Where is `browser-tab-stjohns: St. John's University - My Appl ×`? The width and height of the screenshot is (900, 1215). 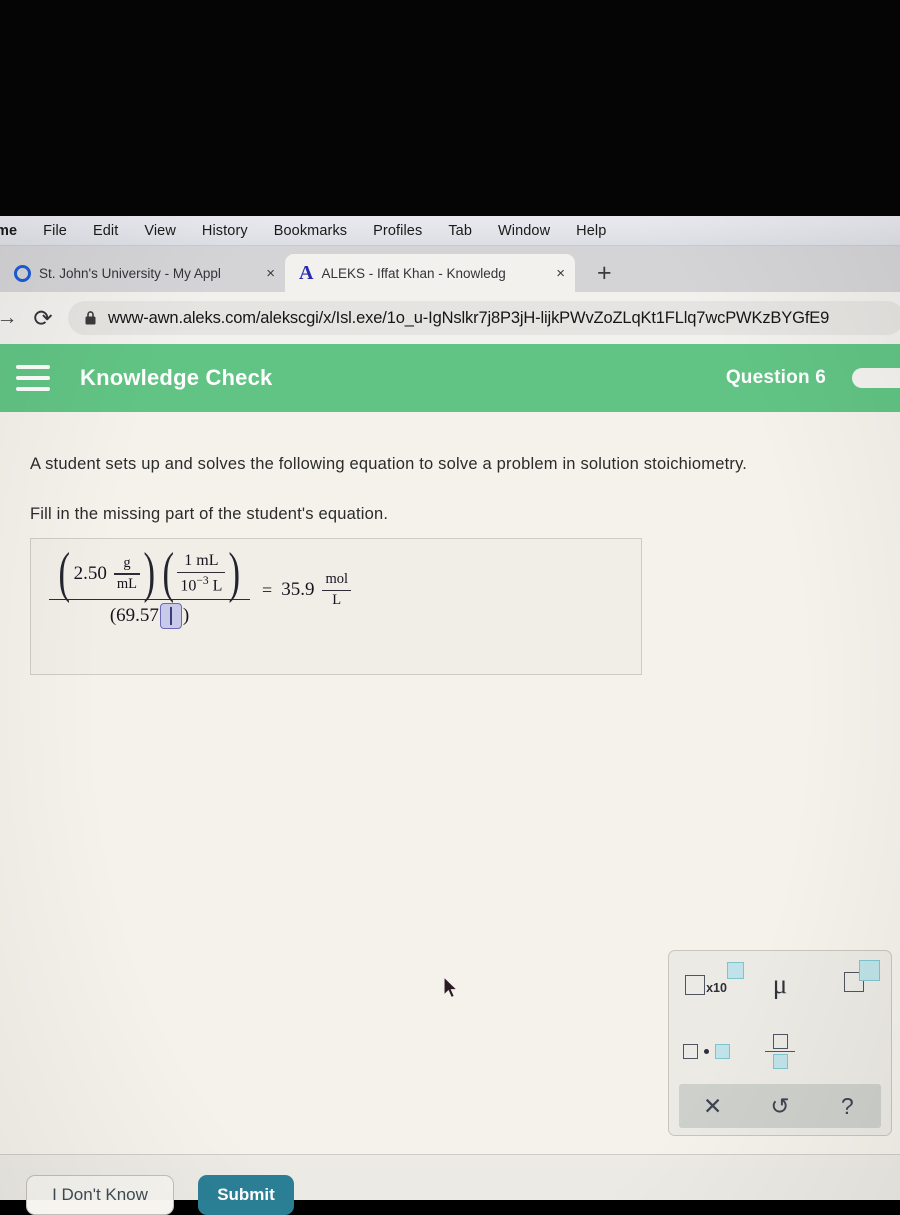
browser-tab-stjohns: St. John's University - My Appl × is located at coordinates (142, 273).